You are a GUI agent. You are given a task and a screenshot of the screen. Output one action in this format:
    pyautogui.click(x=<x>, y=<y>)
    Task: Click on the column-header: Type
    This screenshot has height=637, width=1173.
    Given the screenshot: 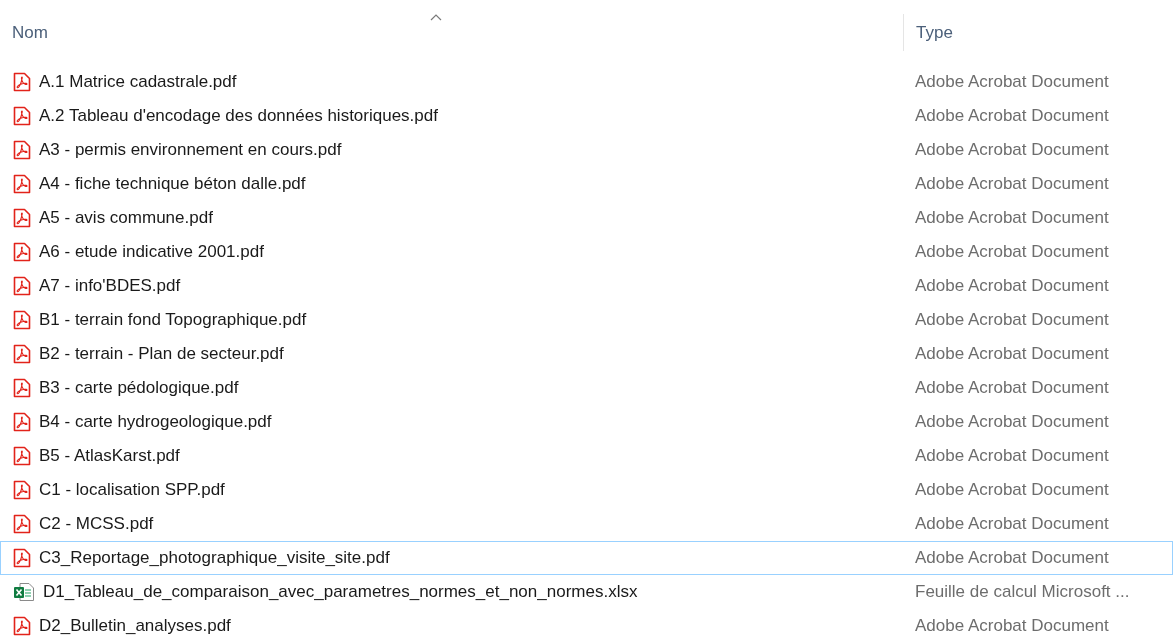 What is the action you would take?
    pyautogui.click(x=934, y=32)
    